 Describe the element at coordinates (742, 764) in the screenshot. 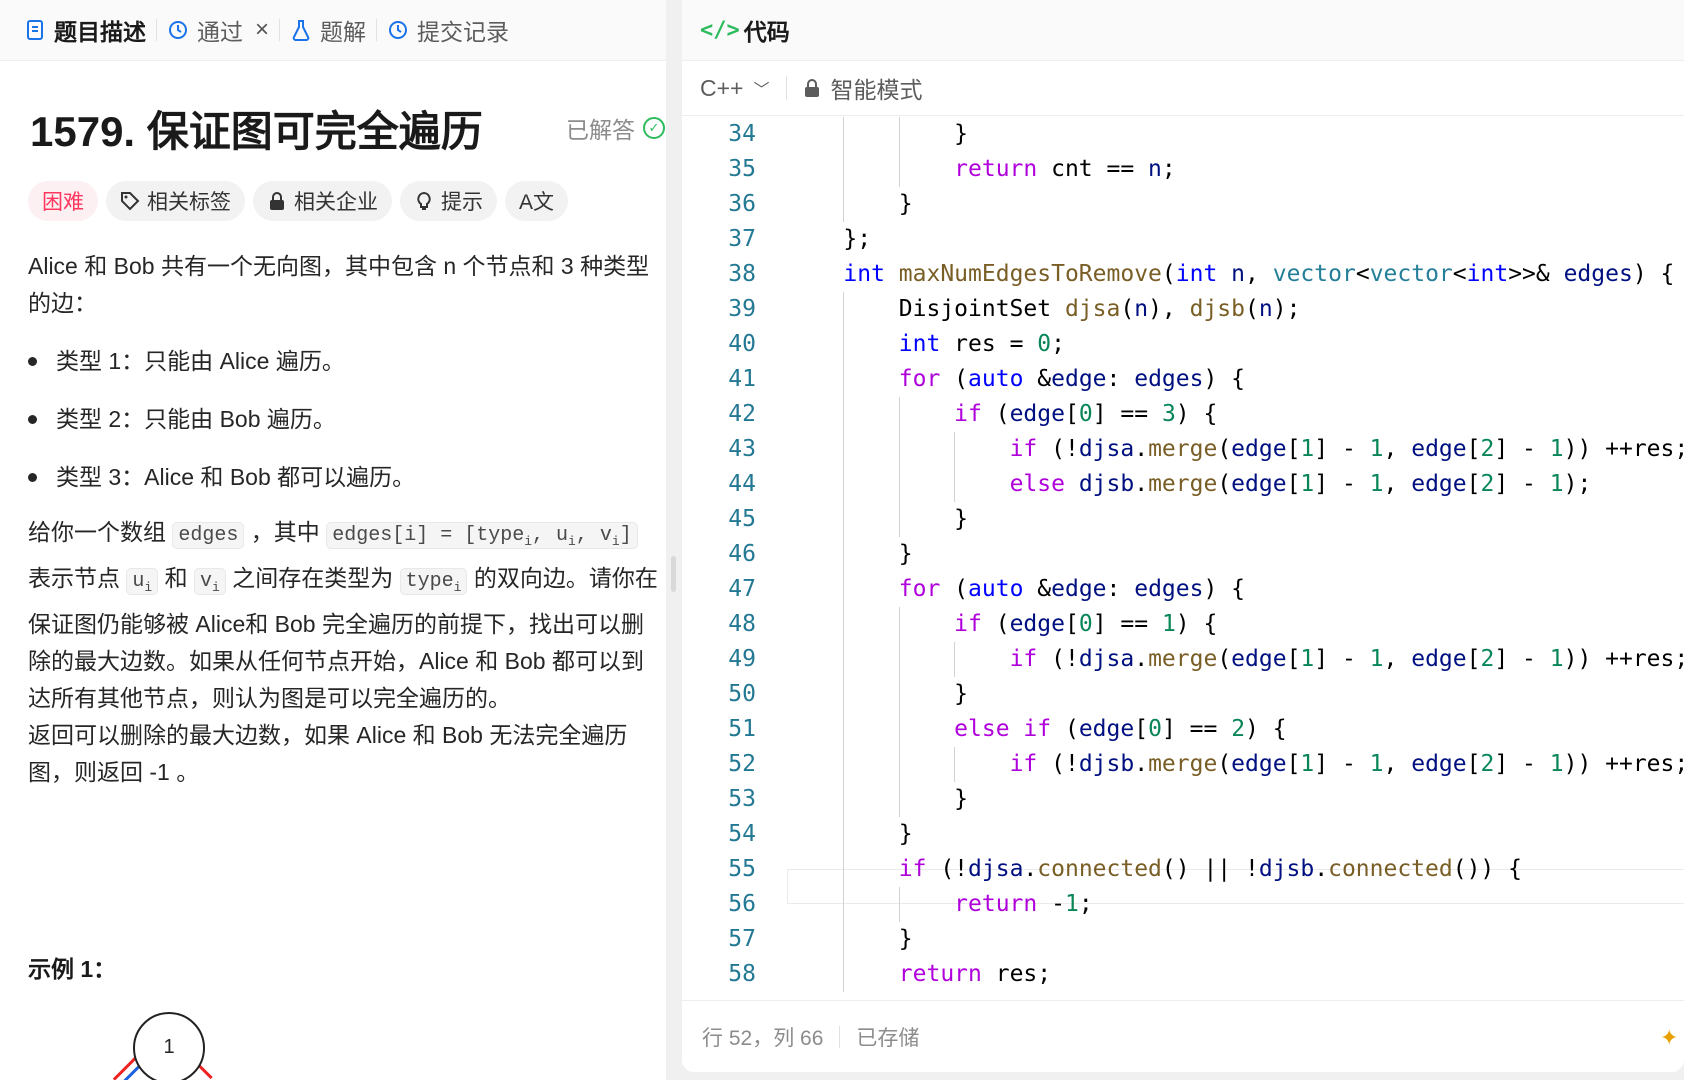

I see `line-number: 52` at that location.